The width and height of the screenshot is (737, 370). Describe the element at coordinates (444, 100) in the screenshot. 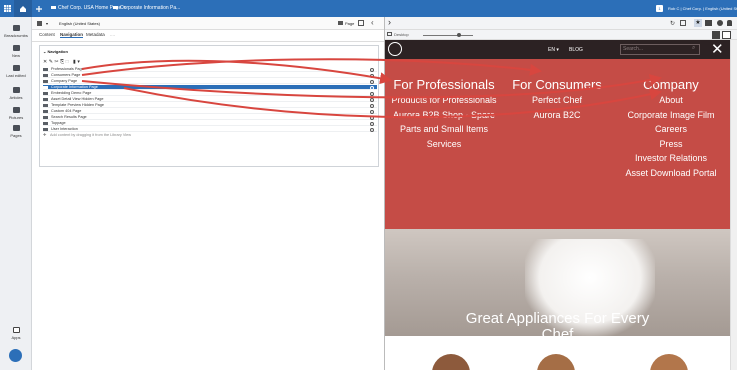

I see `menu-item: Products for Professionals` at that location.